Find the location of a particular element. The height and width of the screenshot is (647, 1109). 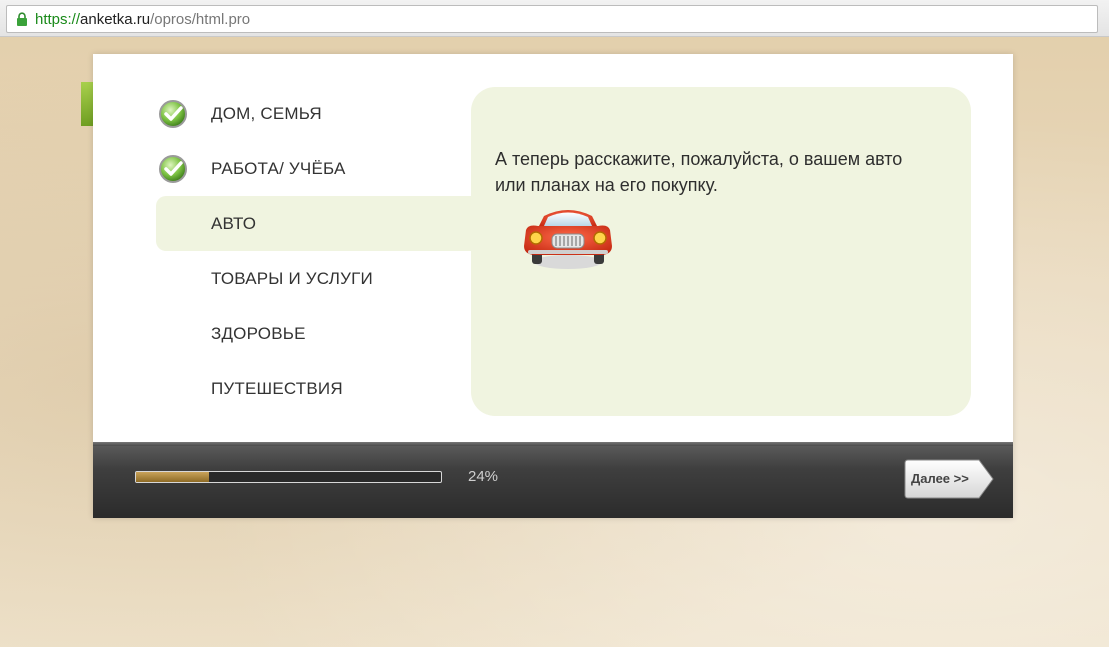

section-item-work-study: РАБОТА/ УЧЁБА is located at coordinates (316, 168).